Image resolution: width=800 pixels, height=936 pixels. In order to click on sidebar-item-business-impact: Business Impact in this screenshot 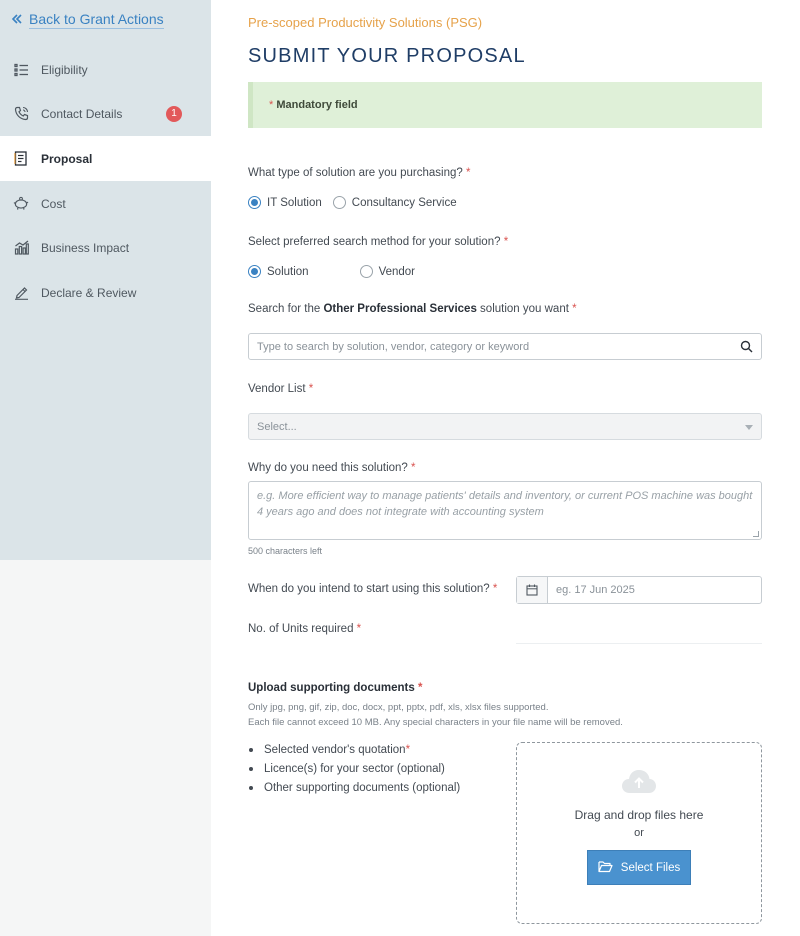, I will do `click(105, 247)`.